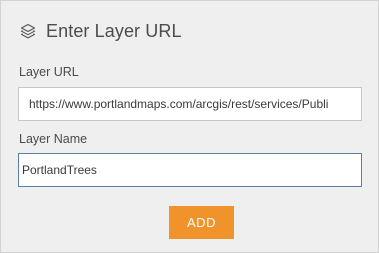  Describe the element at coordinates (201, 222) in the screenshot. I see `add-button: ADD` at that location.